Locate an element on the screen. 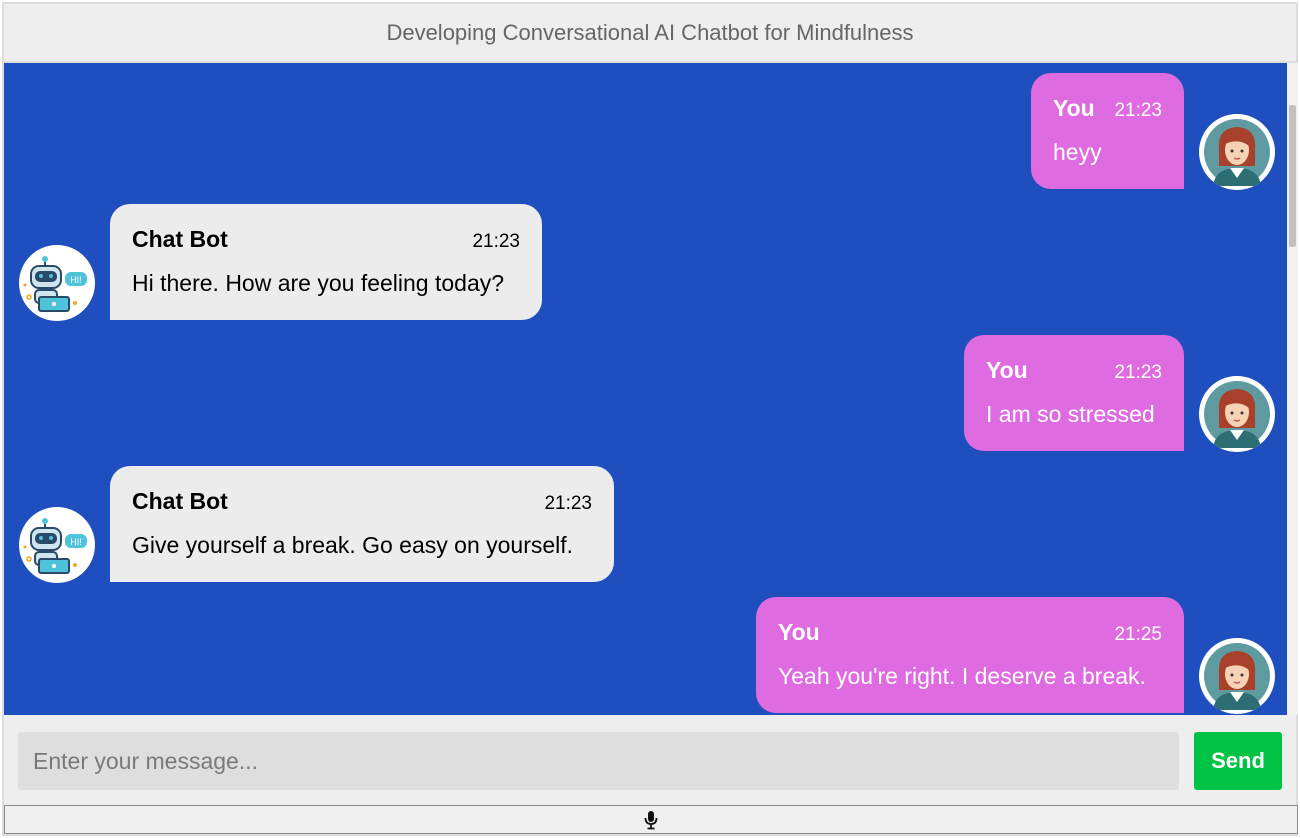  user-message-bubble: You 21:23 I am so stressed is located at coordinates (1074, 393).